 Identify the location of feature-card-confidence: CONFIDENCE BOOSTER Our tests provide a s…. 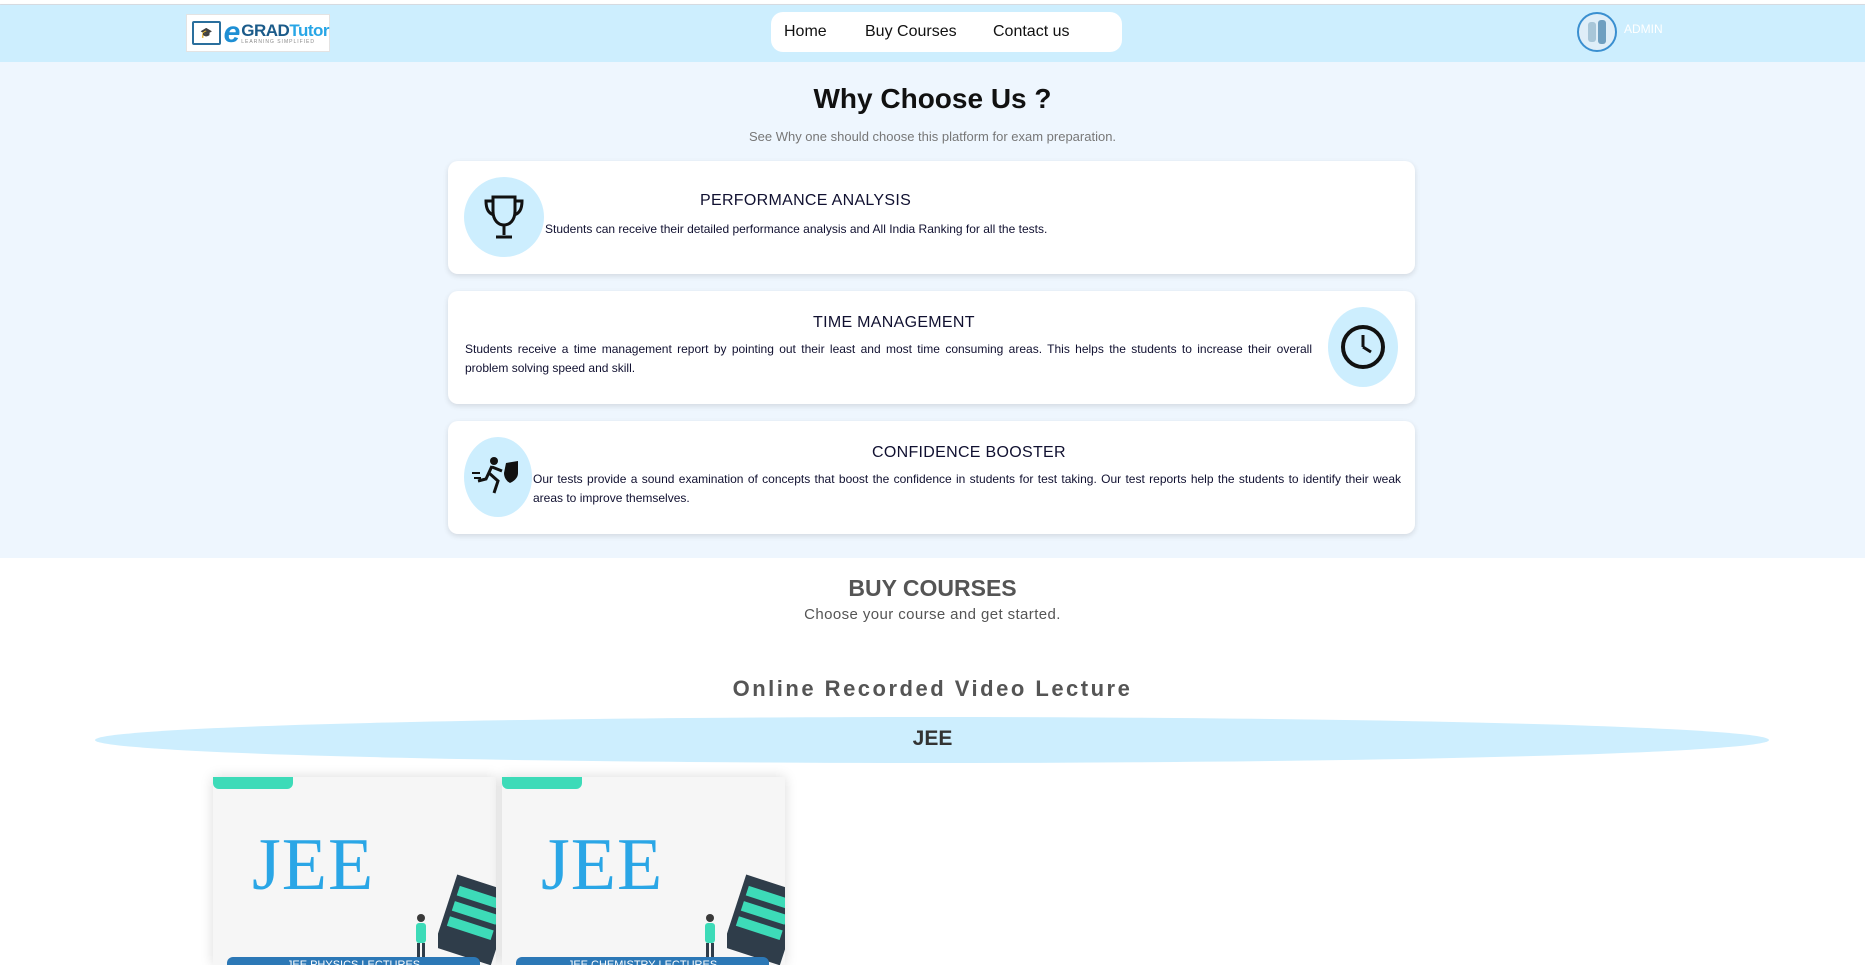
(931, 477).